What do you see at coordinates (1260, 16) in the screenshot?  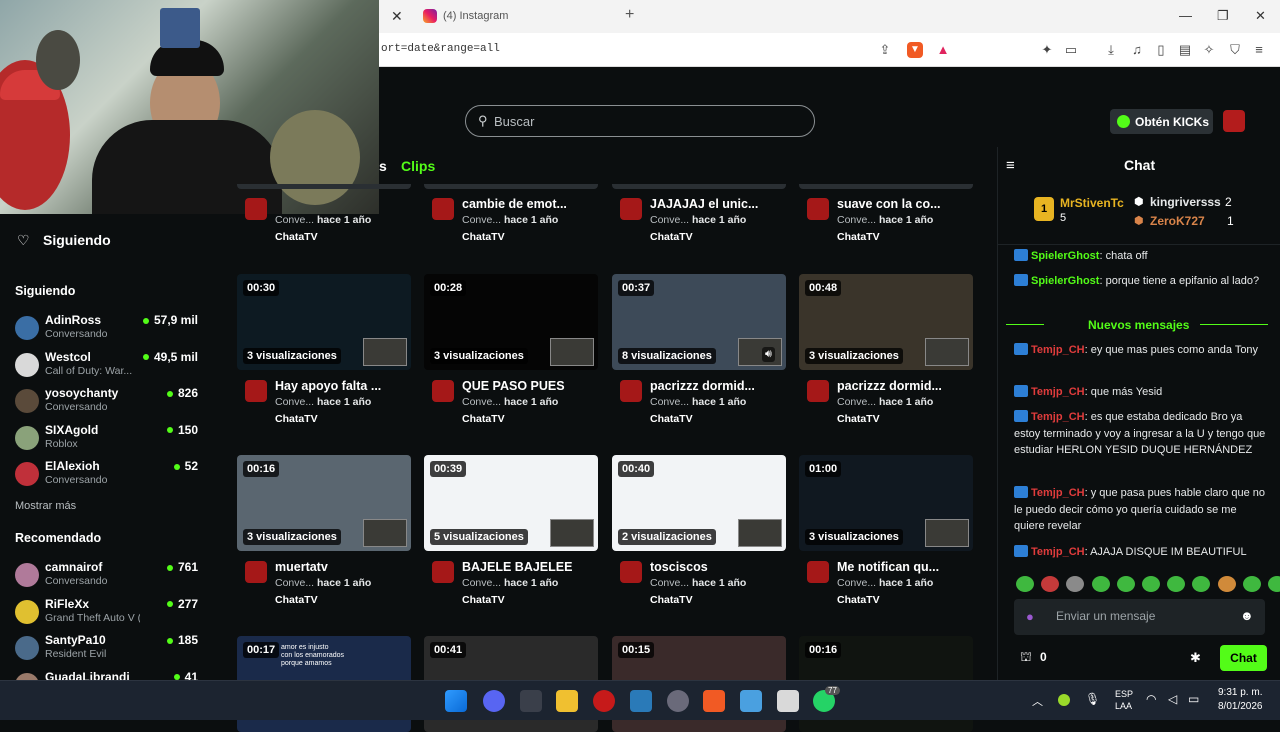 I see `window-close-button: ✕` at bounding box center [1260, 16].